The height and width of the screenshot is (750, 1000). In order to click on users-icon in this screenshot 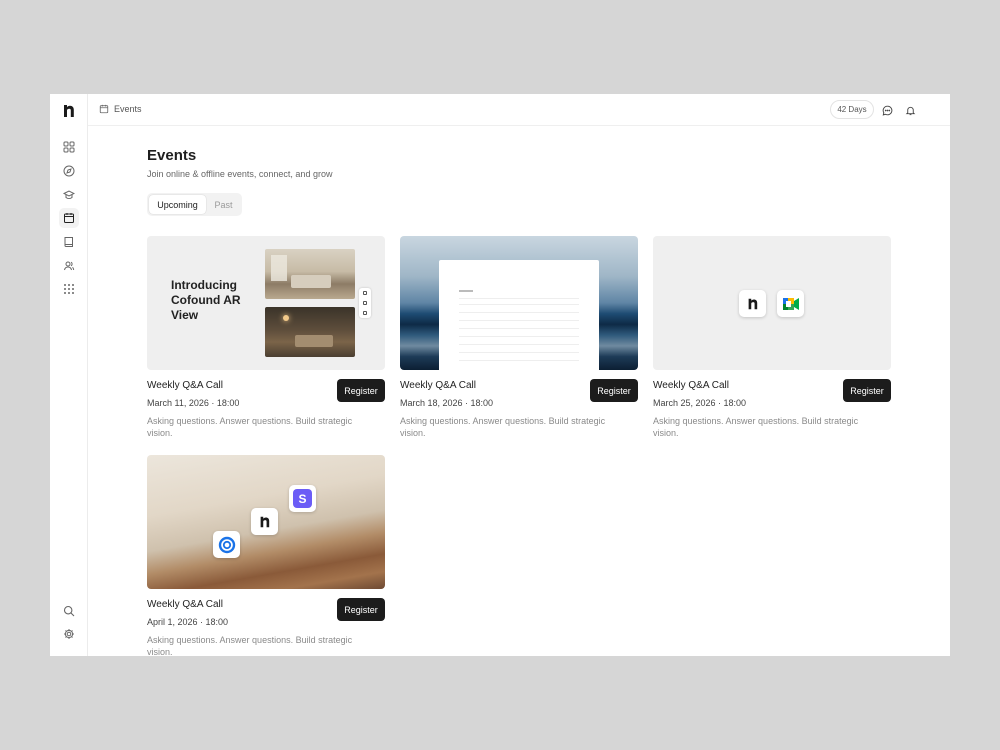, I will do `click(69, 266)`.